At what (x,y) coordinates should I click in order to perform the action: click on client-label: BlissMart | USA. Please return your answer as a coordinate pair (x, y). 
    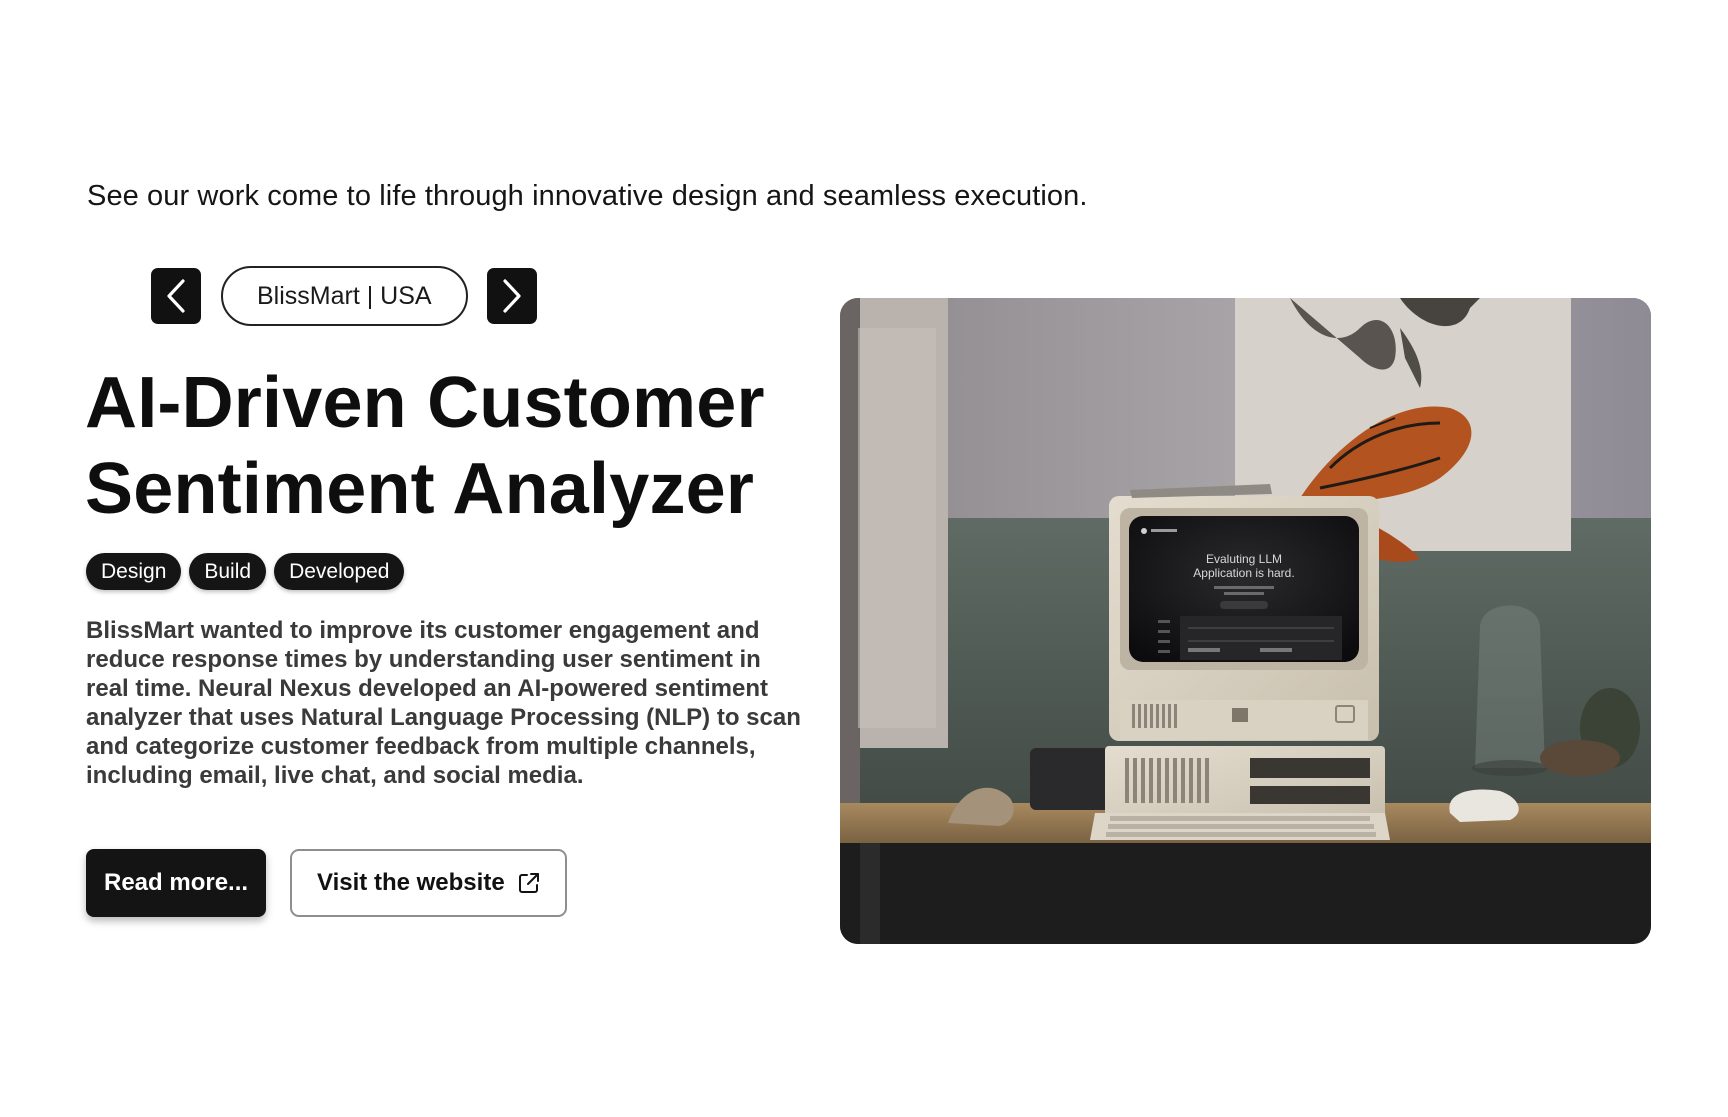
    Looking at the image, I should click on (344, 296).